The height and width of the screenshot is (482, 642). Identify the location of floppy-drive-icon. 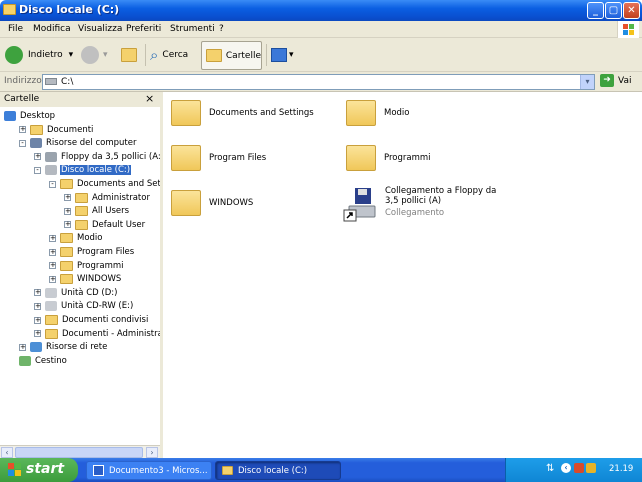
(51, 156).